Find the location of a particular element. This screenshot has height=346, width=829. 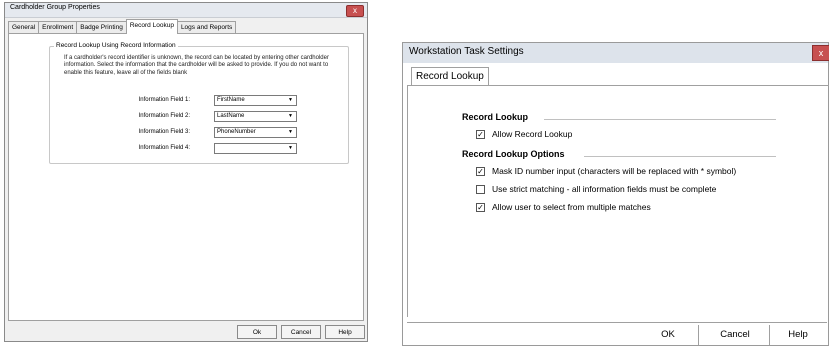

info-field-1-select: FirstName ▼ is located at coordinates (255, 100).